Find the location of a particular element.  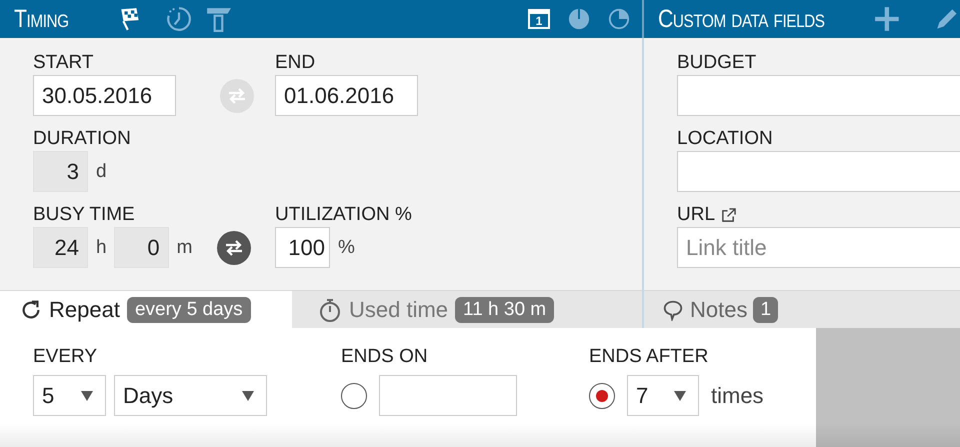

unit-label: % is located at coordinates (346, 247).